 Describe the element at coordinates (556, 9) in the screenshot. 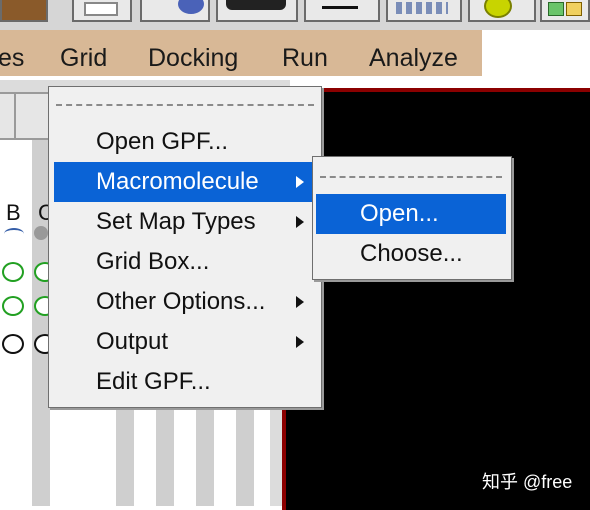

I see `green-square-icon` at that location.